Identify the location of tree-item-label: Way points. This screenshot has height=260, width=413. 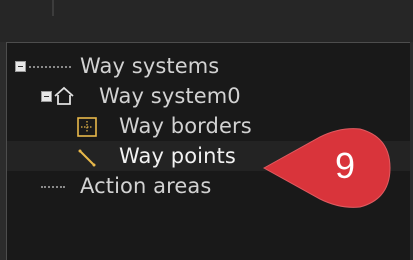
(177, 156).